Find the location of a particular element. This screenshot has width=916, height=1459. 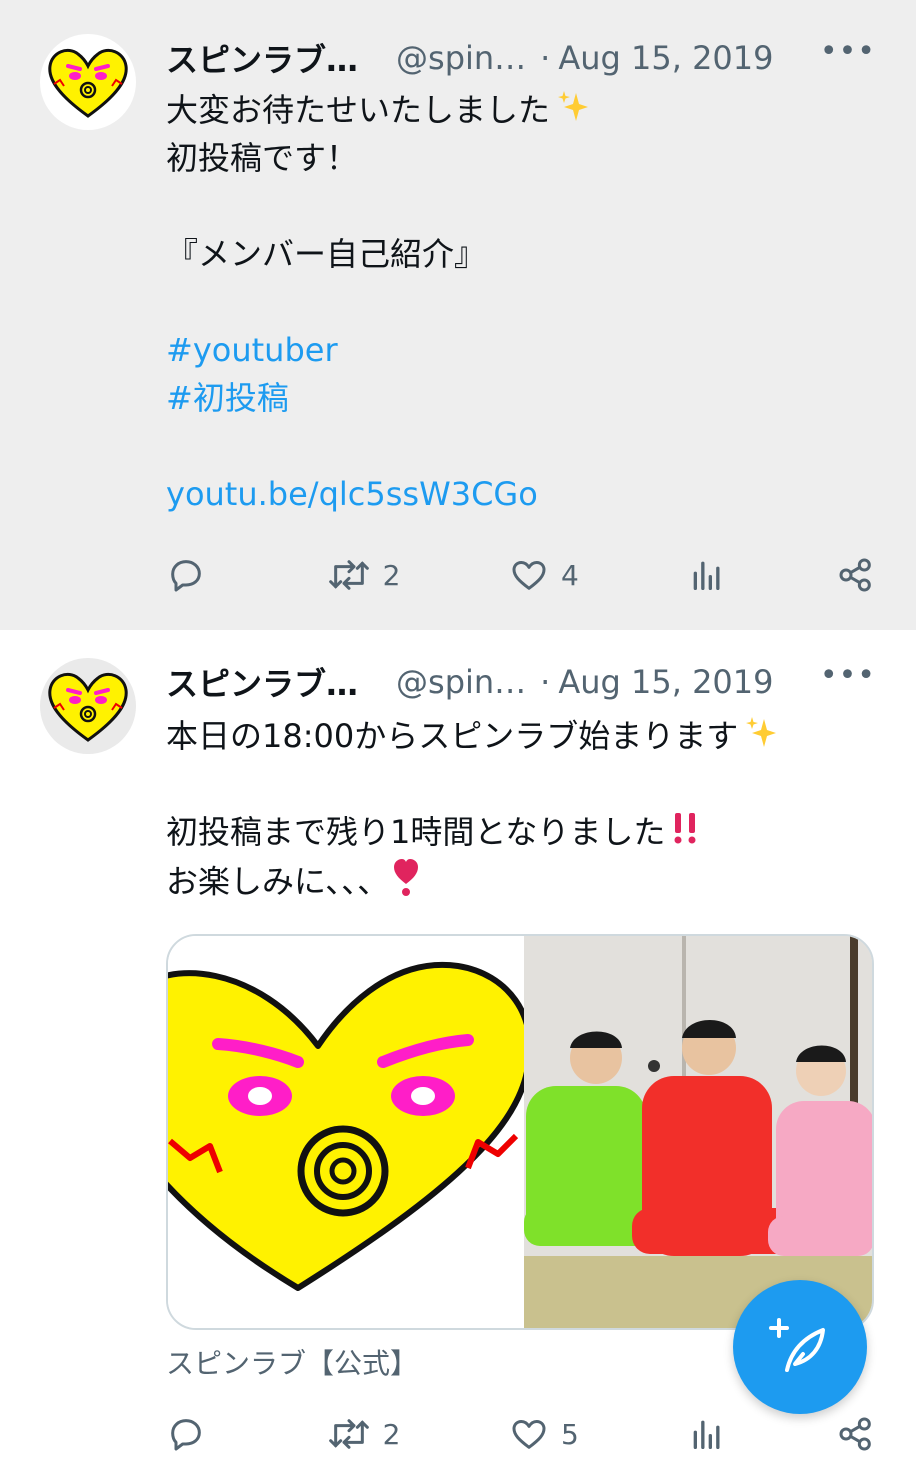

tweet-line: 『メンバー自己紹介』 is located at coordinates (326, 254).